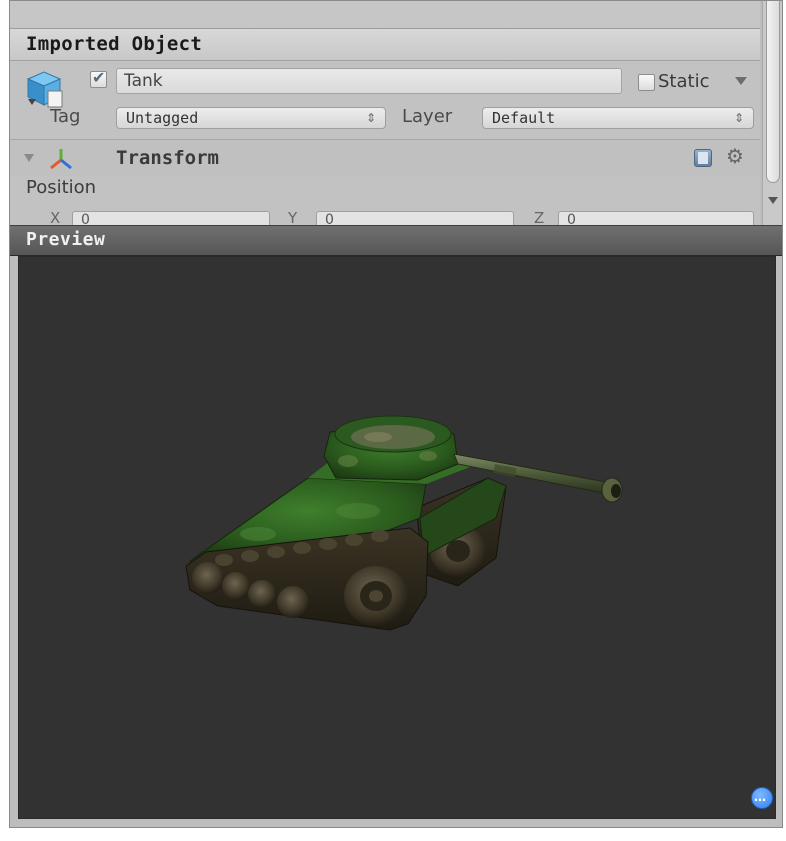  I want to click on position-x-field: 0, so click(171, 218).